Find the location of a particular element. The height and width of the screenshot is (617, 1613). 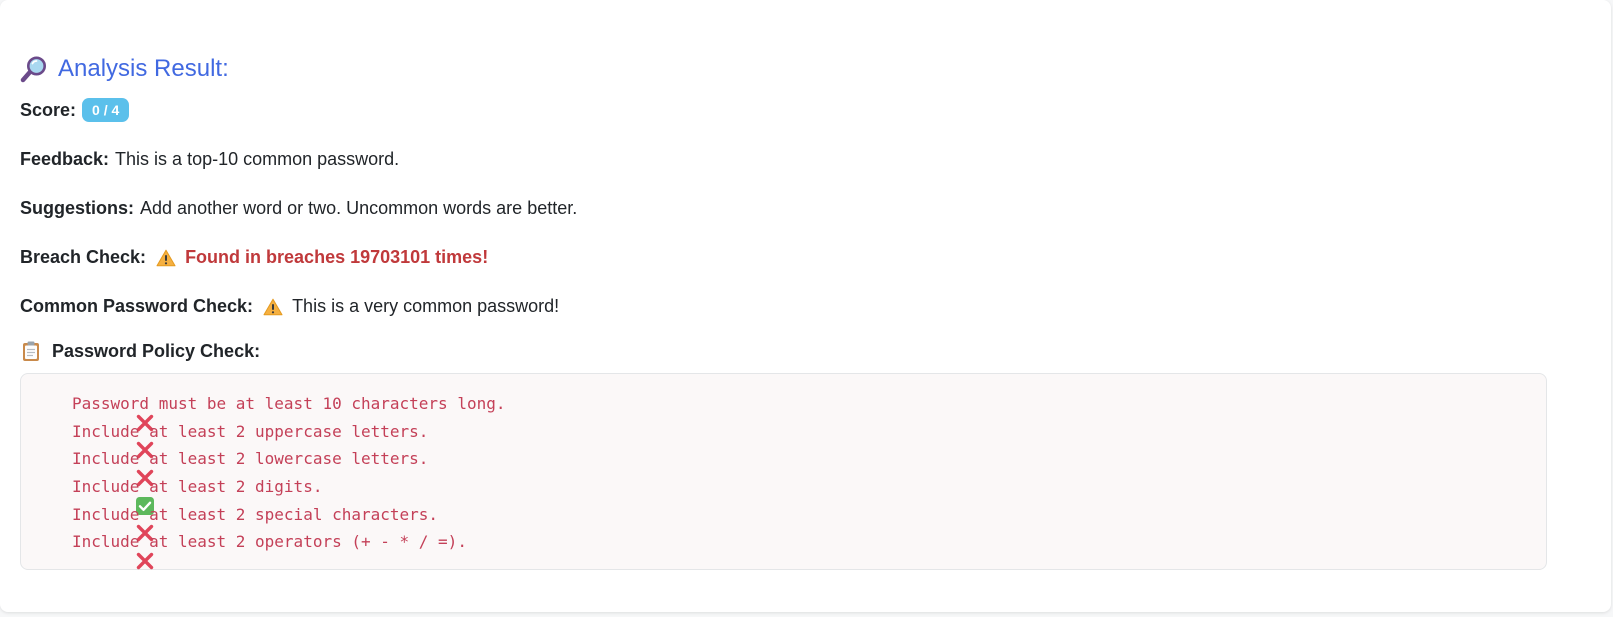

policy-item: Include at least 2 lowercase letters. is located at coordinates (783, 466).